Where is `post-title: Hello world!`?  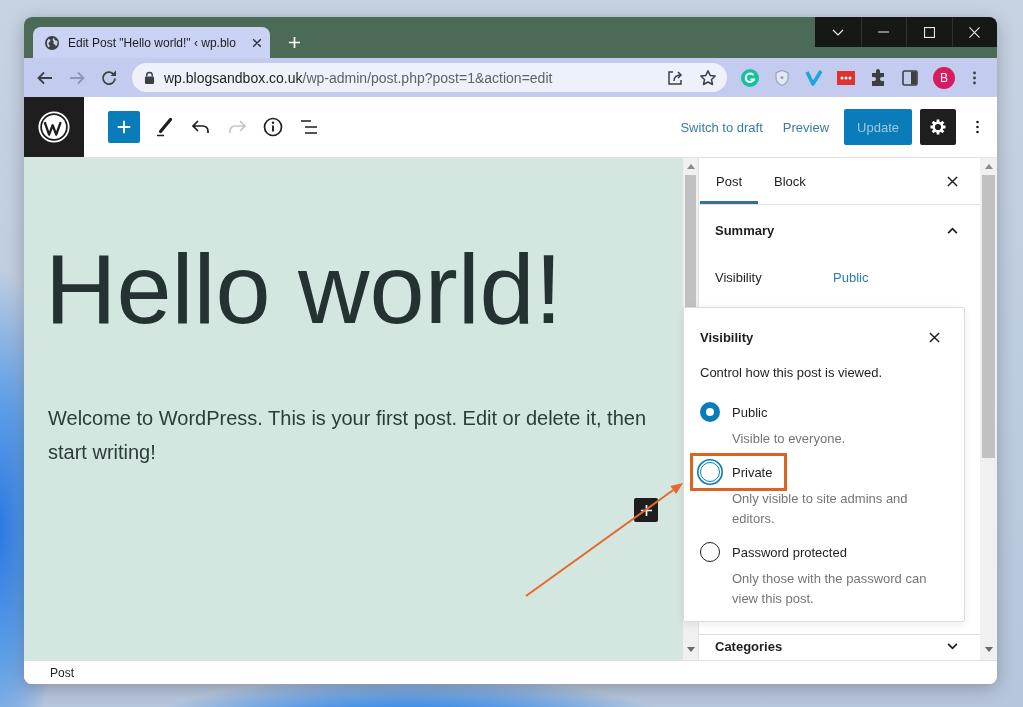 post-title: Hello world! is located at coordinates (304, 288).